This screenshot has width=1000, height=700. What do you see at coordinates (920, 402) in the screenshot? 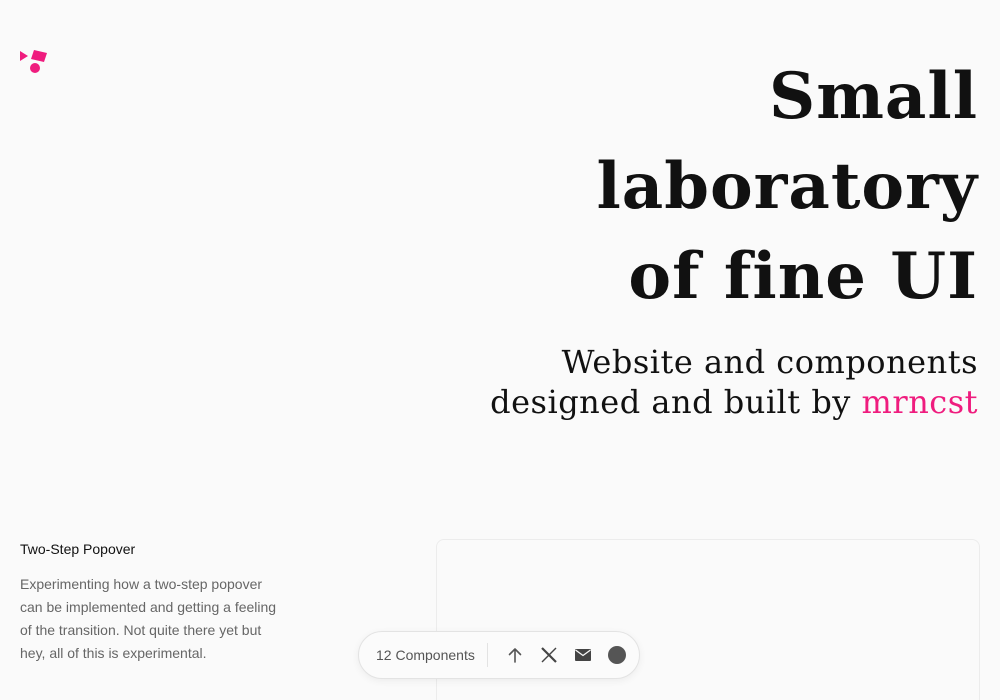
I see `author-link: mrncst` at bounding box center [920, 402].